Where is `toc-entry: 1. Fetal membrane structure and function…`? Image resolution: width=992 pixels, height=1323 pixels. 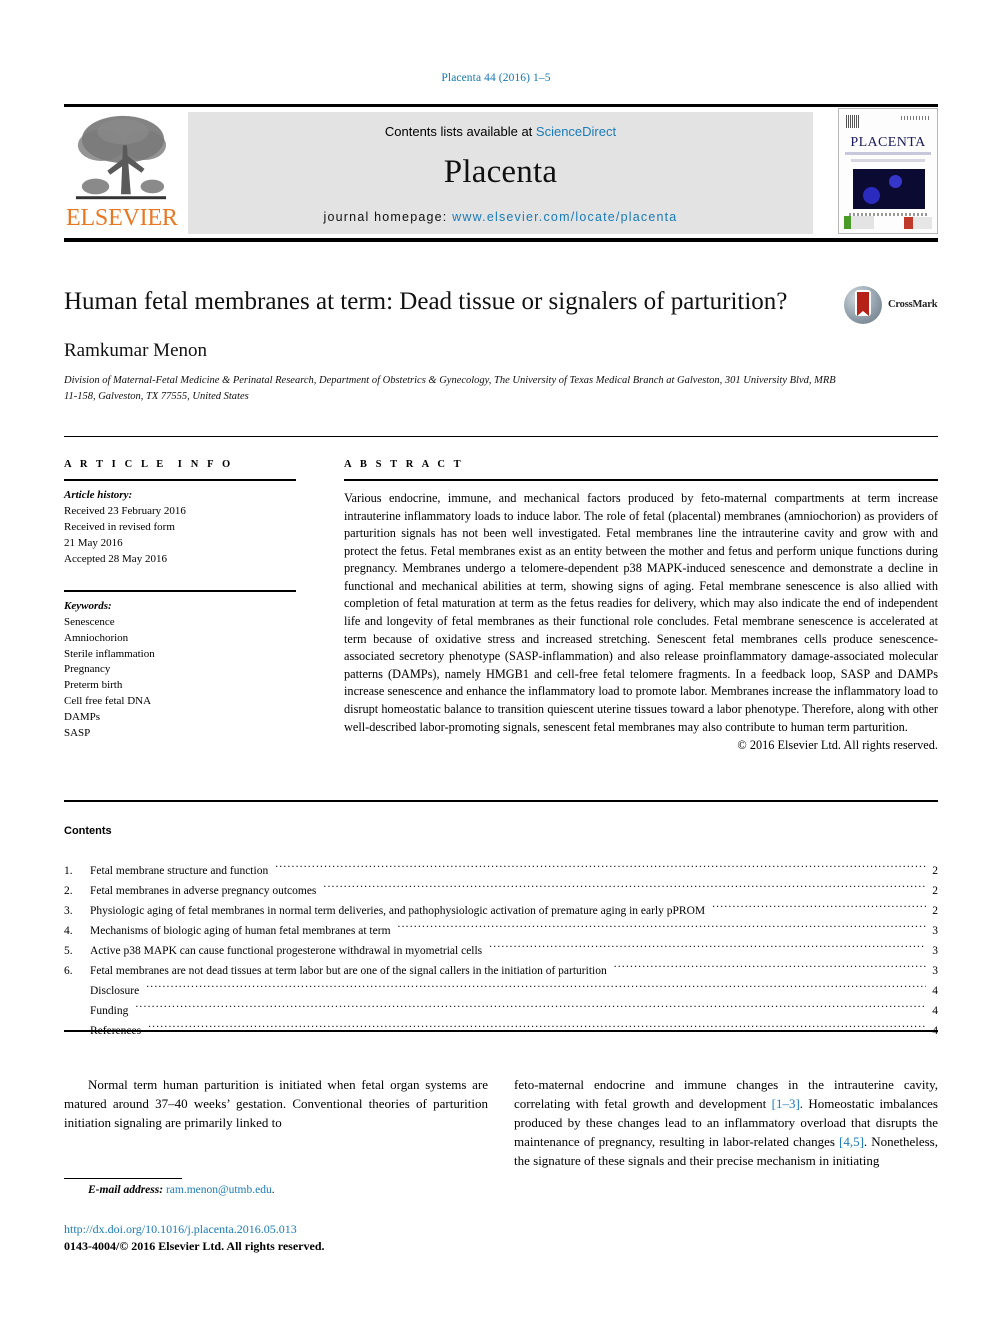 toc-entry: 1. Fetal membrane structure and function… is located at coordinates (501, 871).